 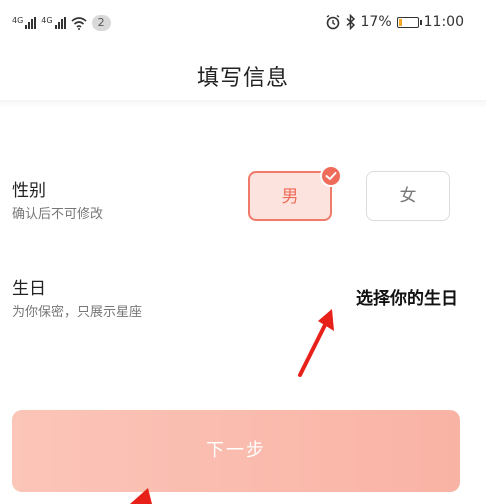 I want to click on page-title: 填写信息, so click(x=242, y=78).